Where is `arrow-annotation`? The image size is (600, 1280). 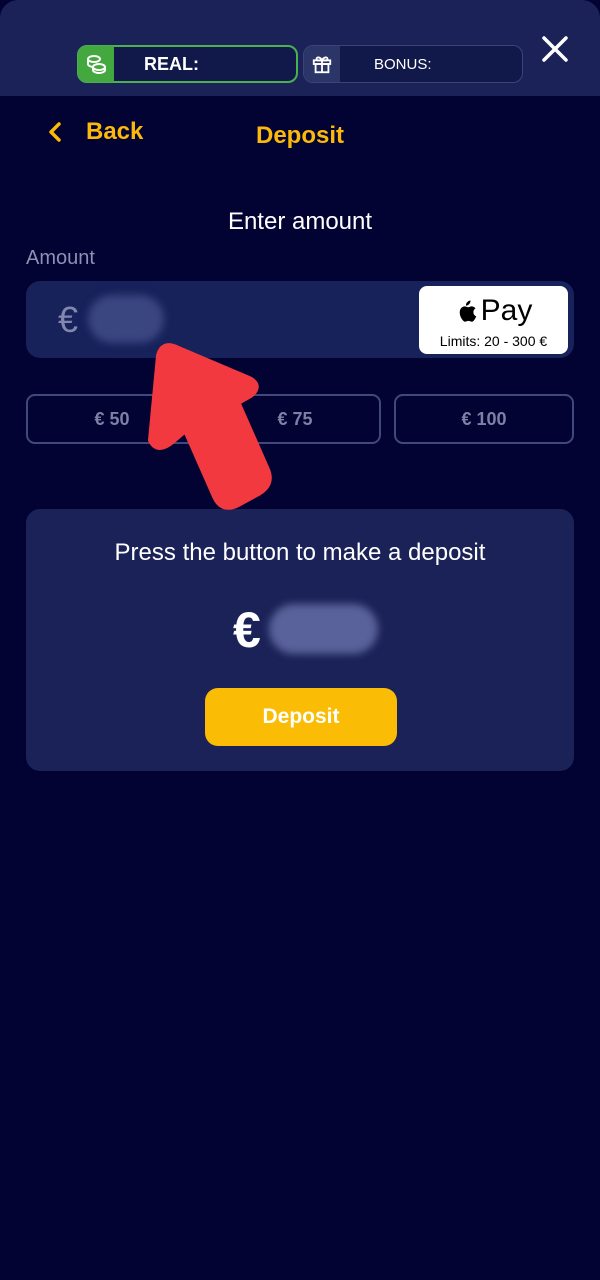 arrow-annotation is located at coordinates (210, 426).